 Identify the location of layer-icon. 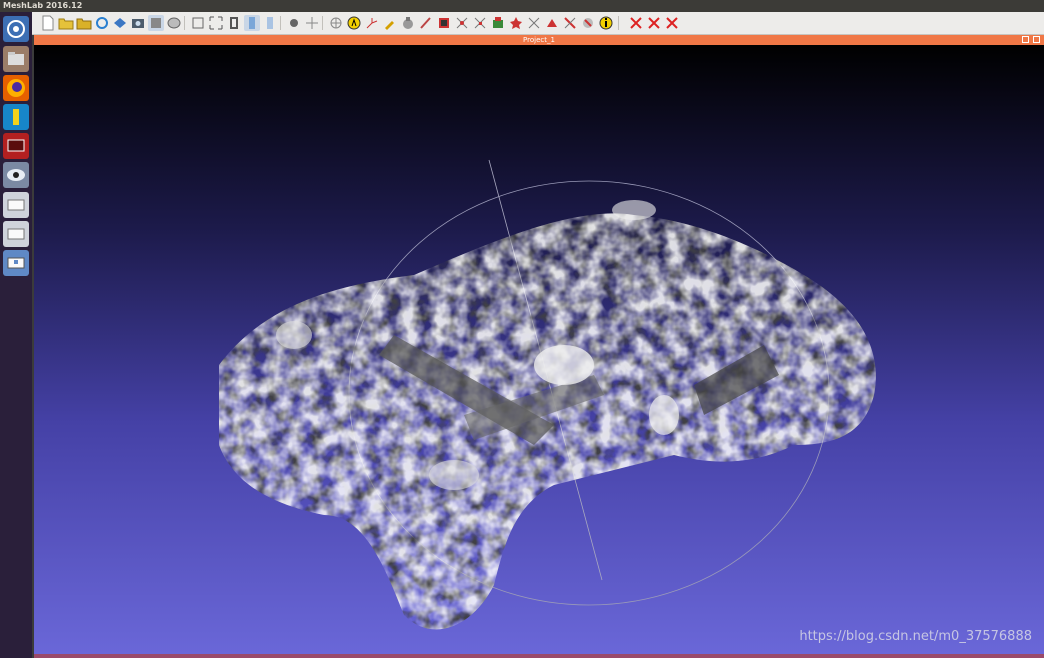
(234, 23).